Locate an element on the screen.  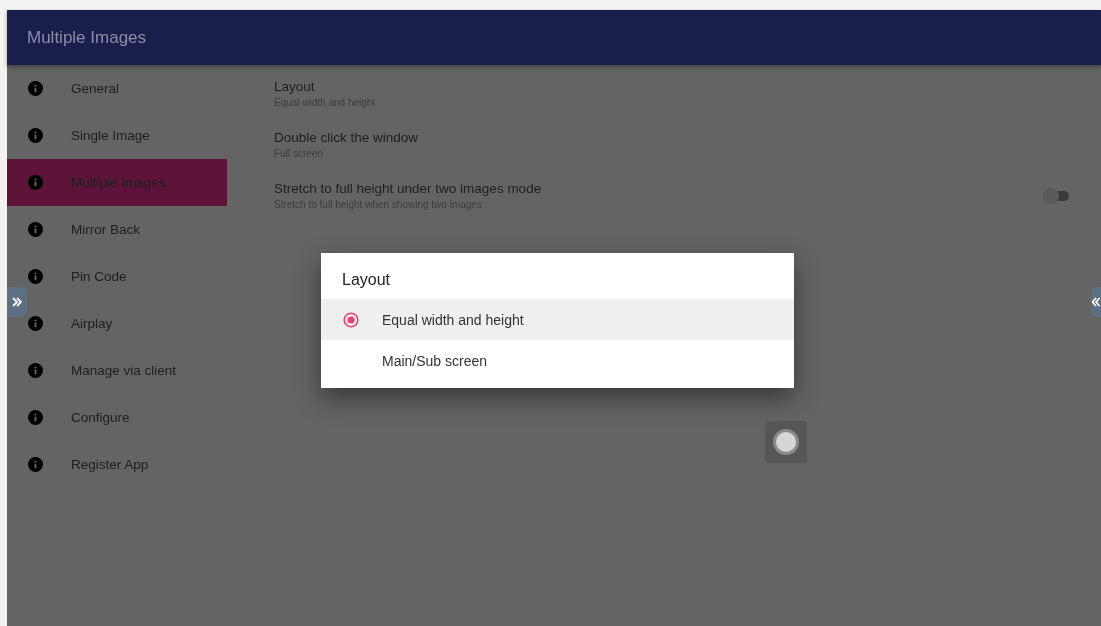
dialog-option: Main/Sub screen is located at coordinates (557, 360).